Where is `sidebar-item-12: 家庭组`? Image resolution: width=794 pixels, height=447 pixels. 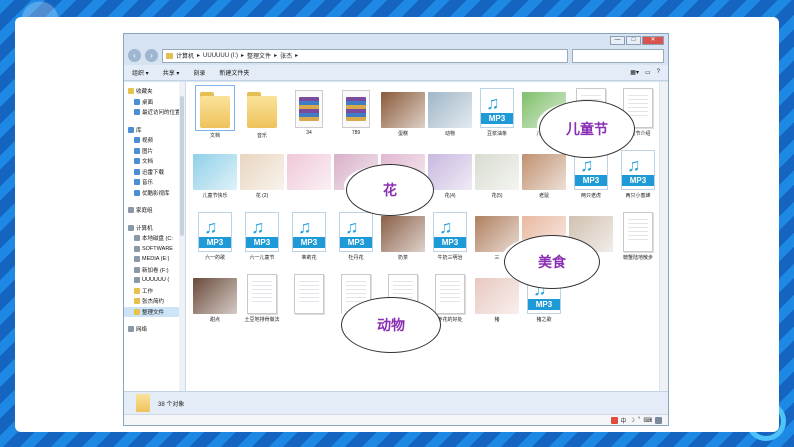 sidebar-item-12: 家庭组 is located at coordinates (154, 210).